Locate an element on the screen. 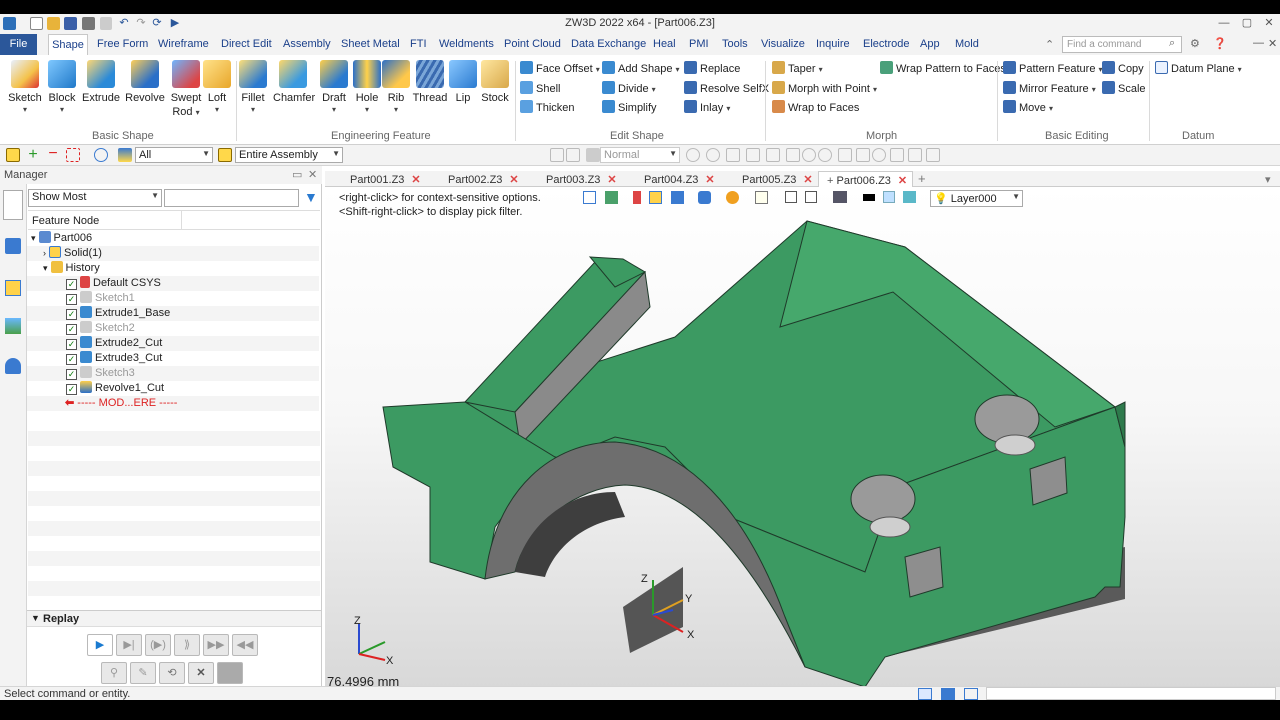 The height and width of the screenshot is (720, 1280). replay-step-button: ▶| is located at coordinates (129, 645).